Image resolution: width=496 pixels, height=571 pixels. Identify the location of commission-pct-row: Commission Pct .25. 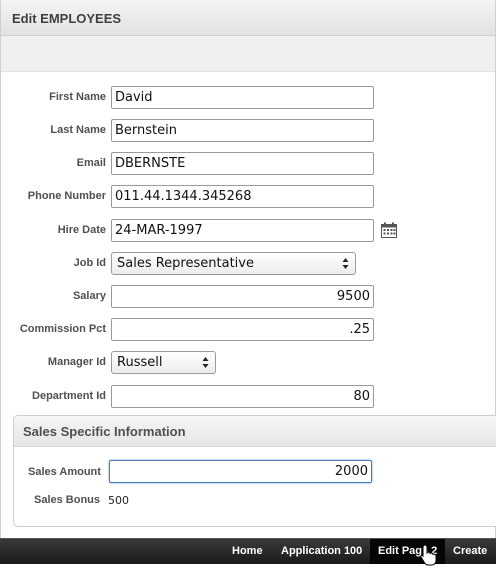
(248, 330).